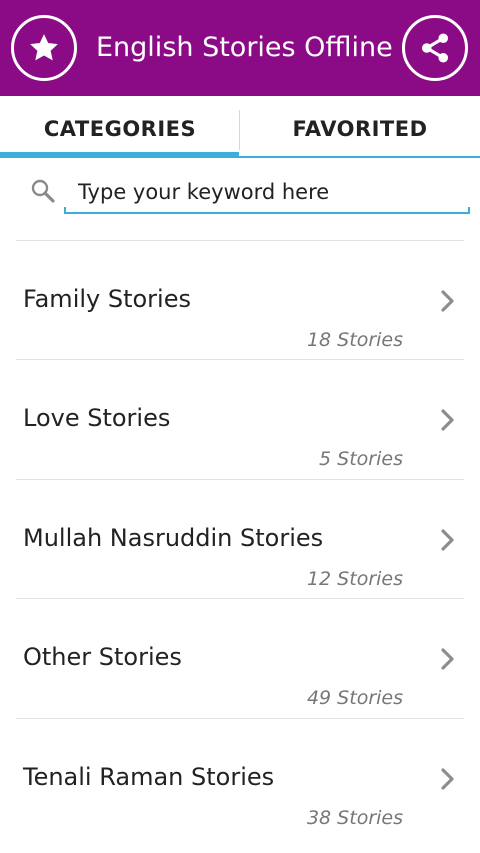  Describe the element at coordinates (359, 157) in the screenshot. I see `tab-baseline` at that location.